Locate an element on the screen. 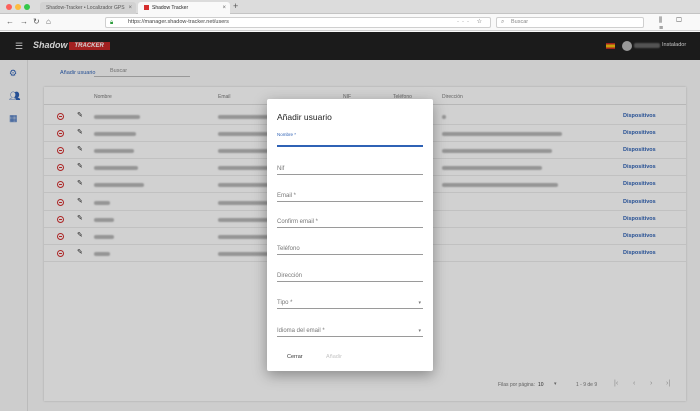 The height and width of the screenshot is (411, 700). close-button: Cerrar is located at coordinates (295, 357).